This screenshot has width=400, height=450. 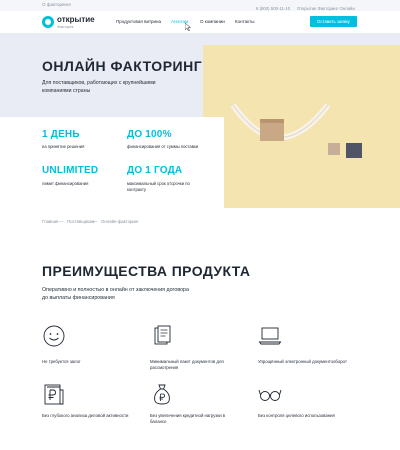 What do you see at coordinates (162, 394) in the screenshot?
I see `money-bag-icon` at bounding box center [162, 394].